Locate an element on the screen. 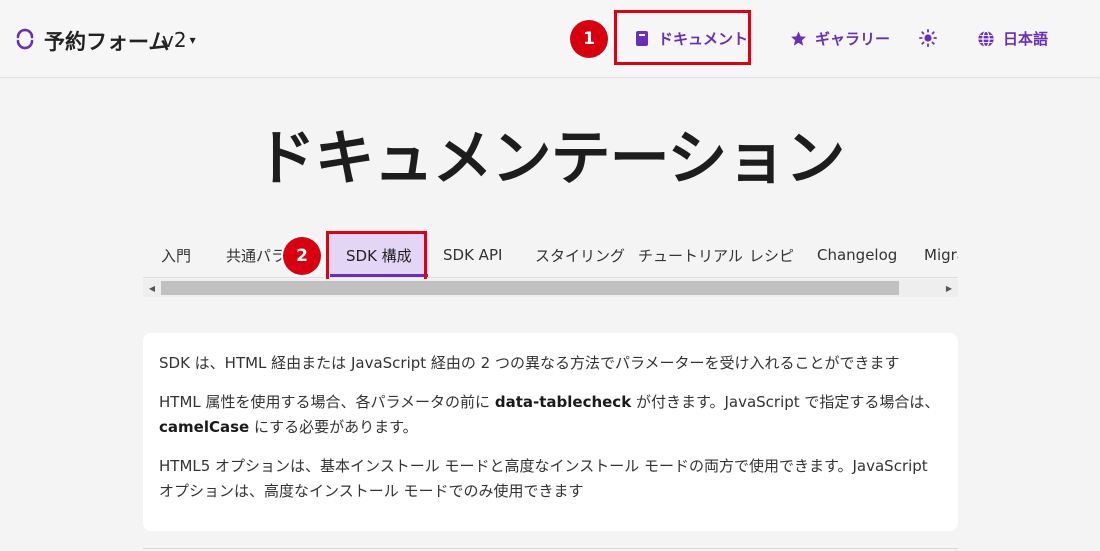 This screenshot has height=551, width=1100. version-selector: v2 ▾ is located at coordinates (179, 40).